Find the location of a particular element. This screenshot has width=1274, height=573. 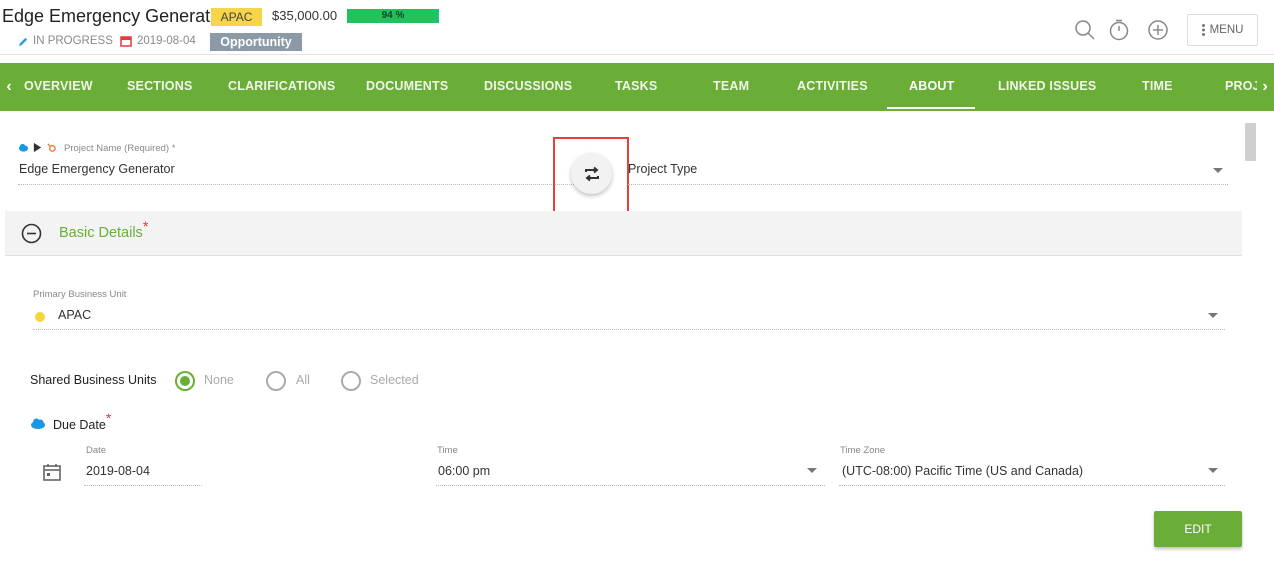

tab-team: TEAM is located at coordinates (731, 87).